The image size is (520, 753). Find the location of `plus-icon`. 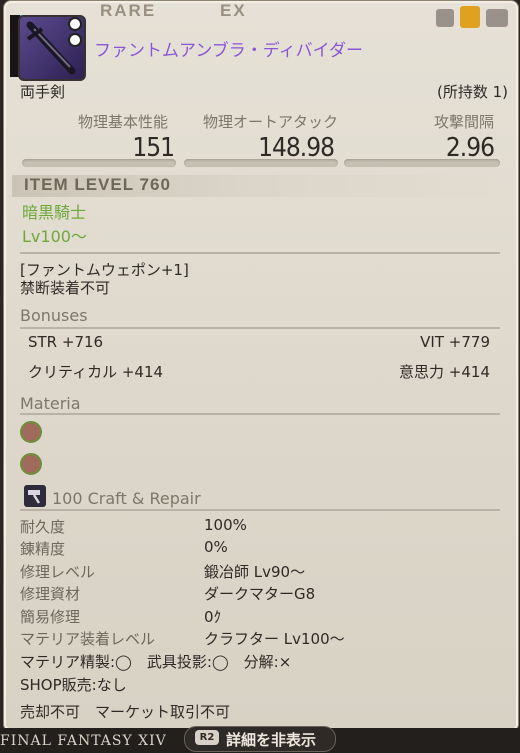

plus-icon is located at coordinates (445, 18).